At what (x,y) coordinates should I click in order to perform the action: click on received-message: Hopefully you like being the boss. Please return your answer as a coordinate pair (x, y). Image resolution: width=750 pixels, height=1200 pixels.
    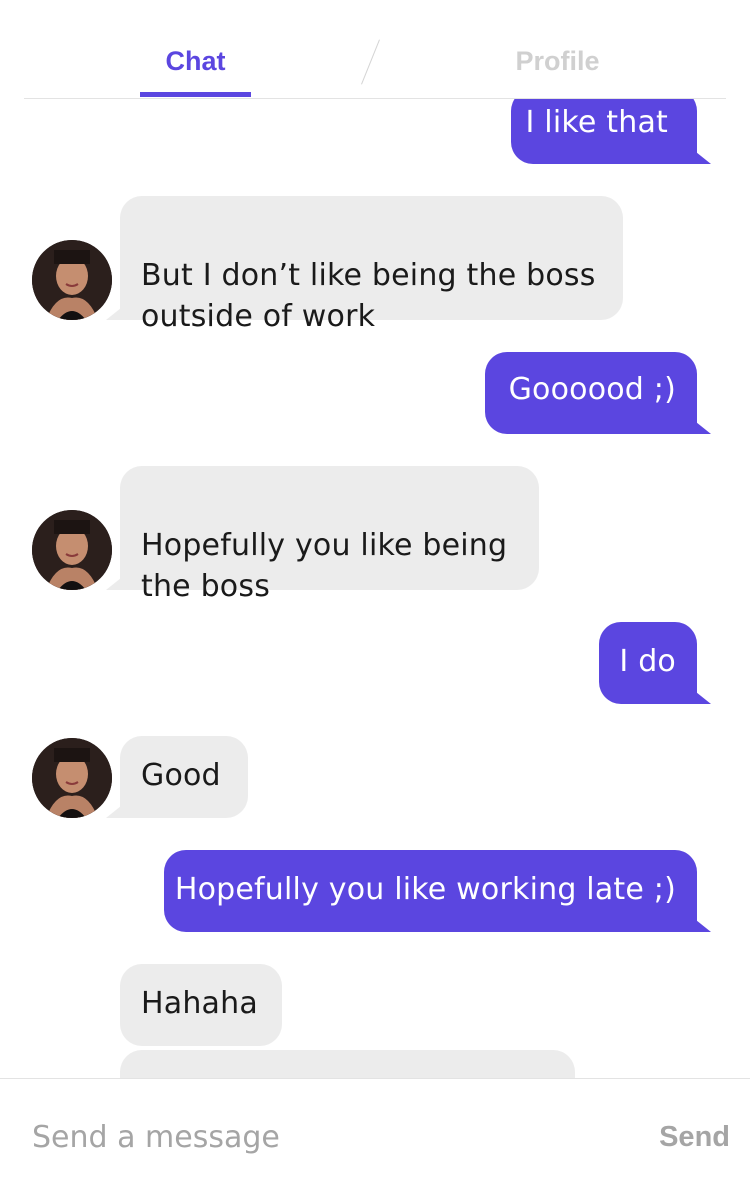
    Looking at the image, I should click on (329, 535).